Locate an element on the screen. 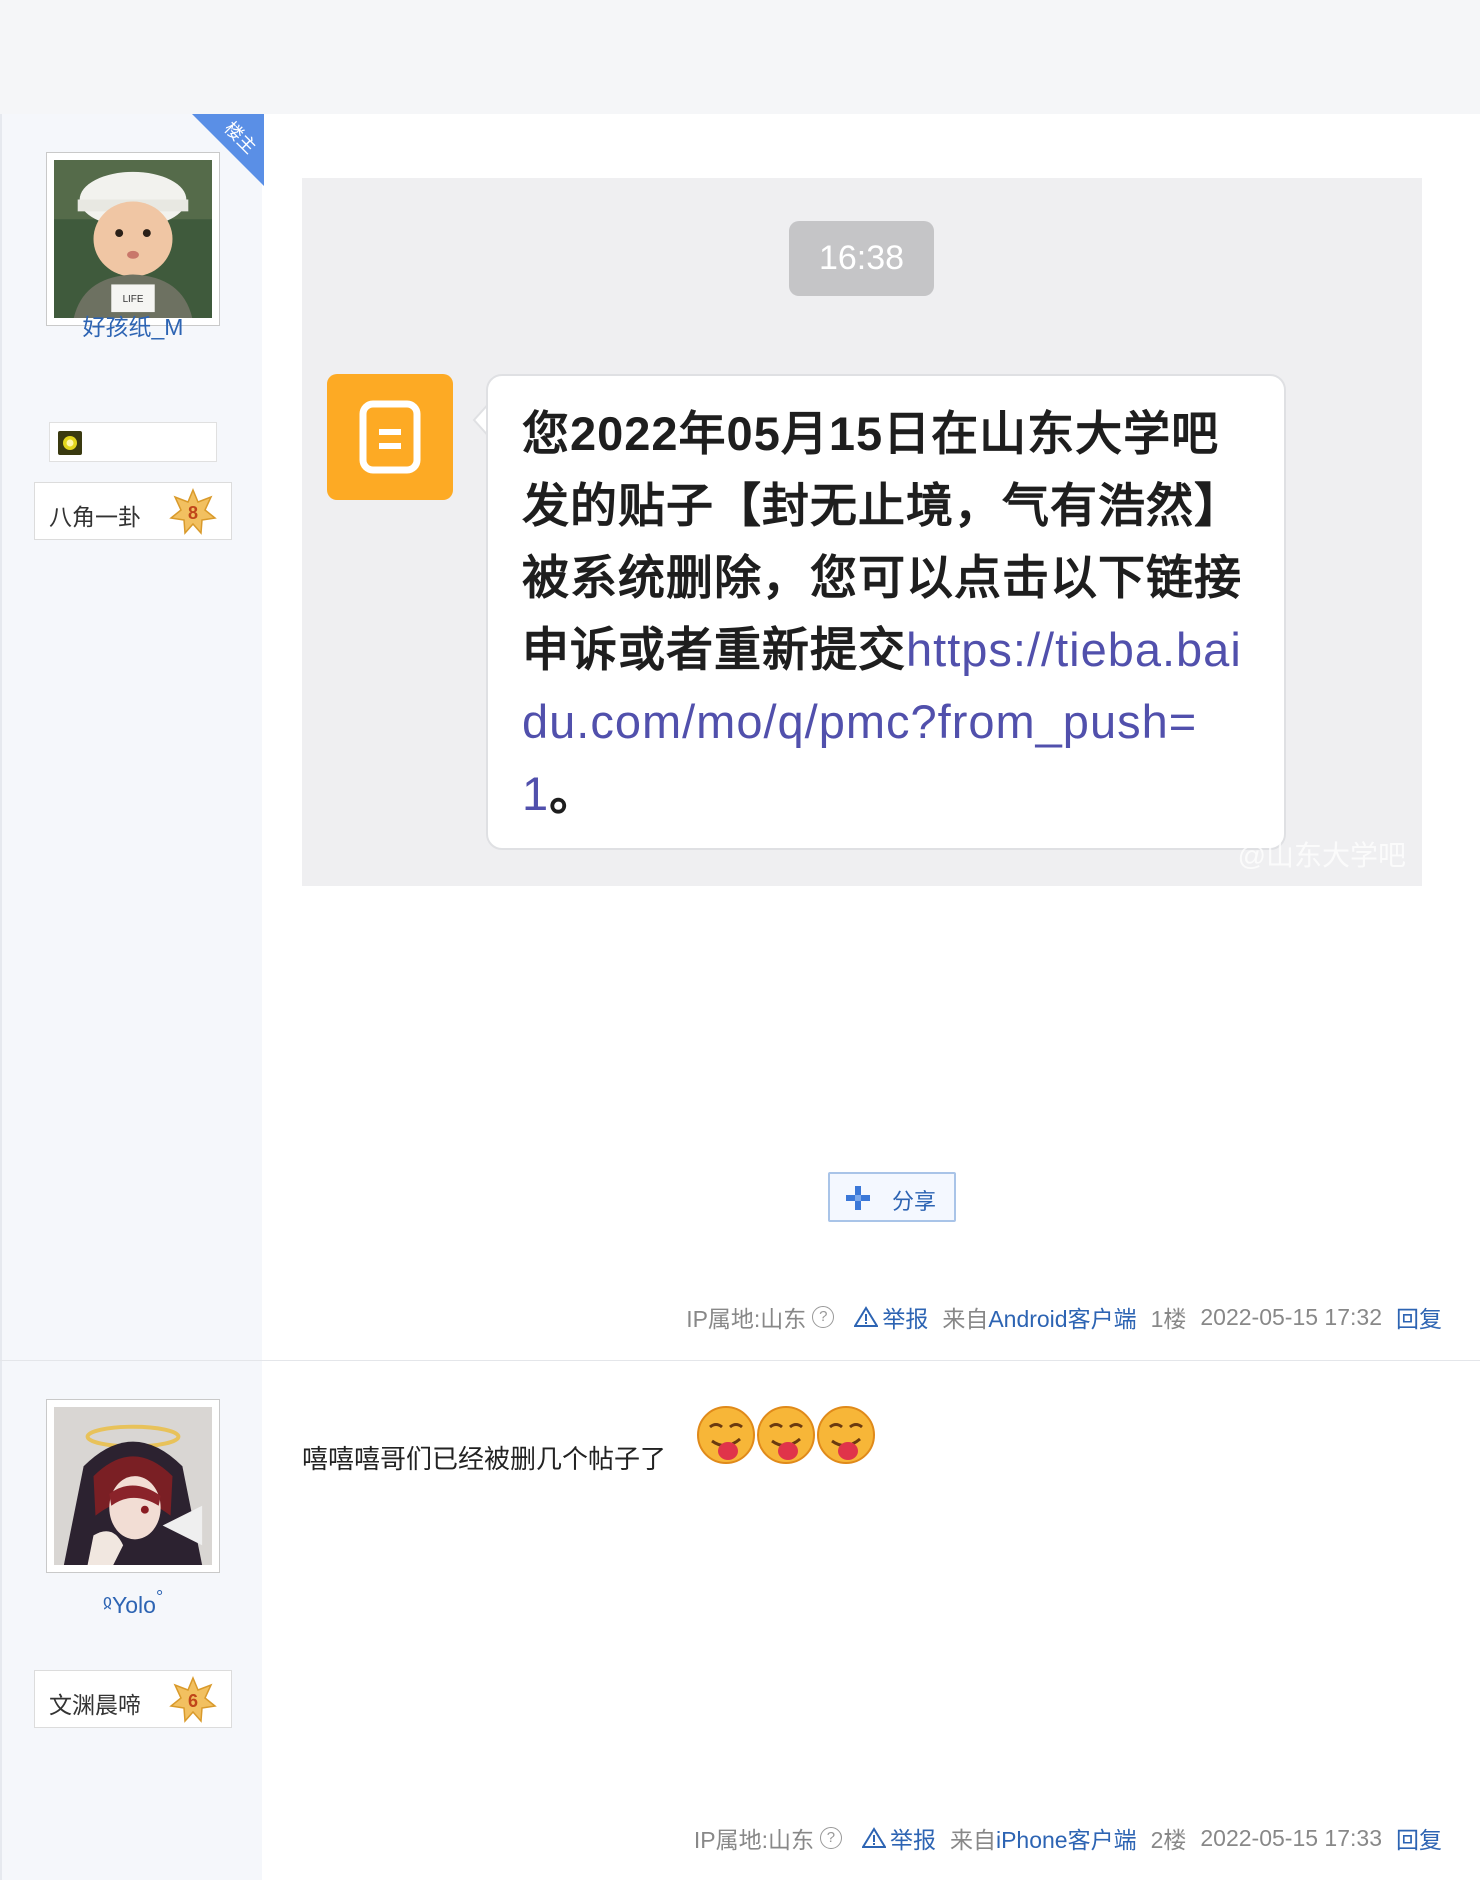 Image resolution: width=1480 pixels, height=1880 pixels. post-time: 2022-05-15 17:32 is located at coordinates (1291, 1316).